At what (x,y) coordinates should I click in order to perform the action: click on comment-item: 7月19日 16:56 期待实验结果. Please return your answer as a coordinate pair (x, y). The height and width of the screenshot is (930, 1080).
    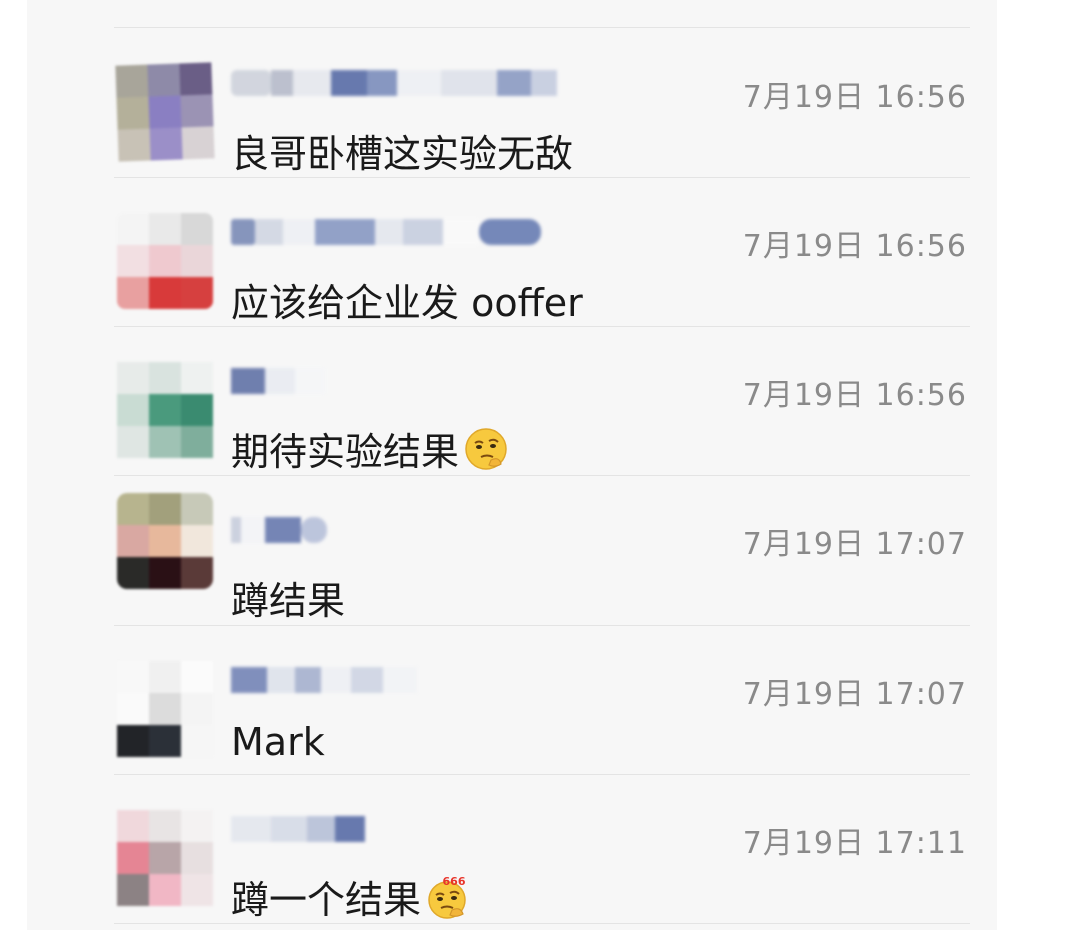
    Looking at the image, I should click on (512, 400).